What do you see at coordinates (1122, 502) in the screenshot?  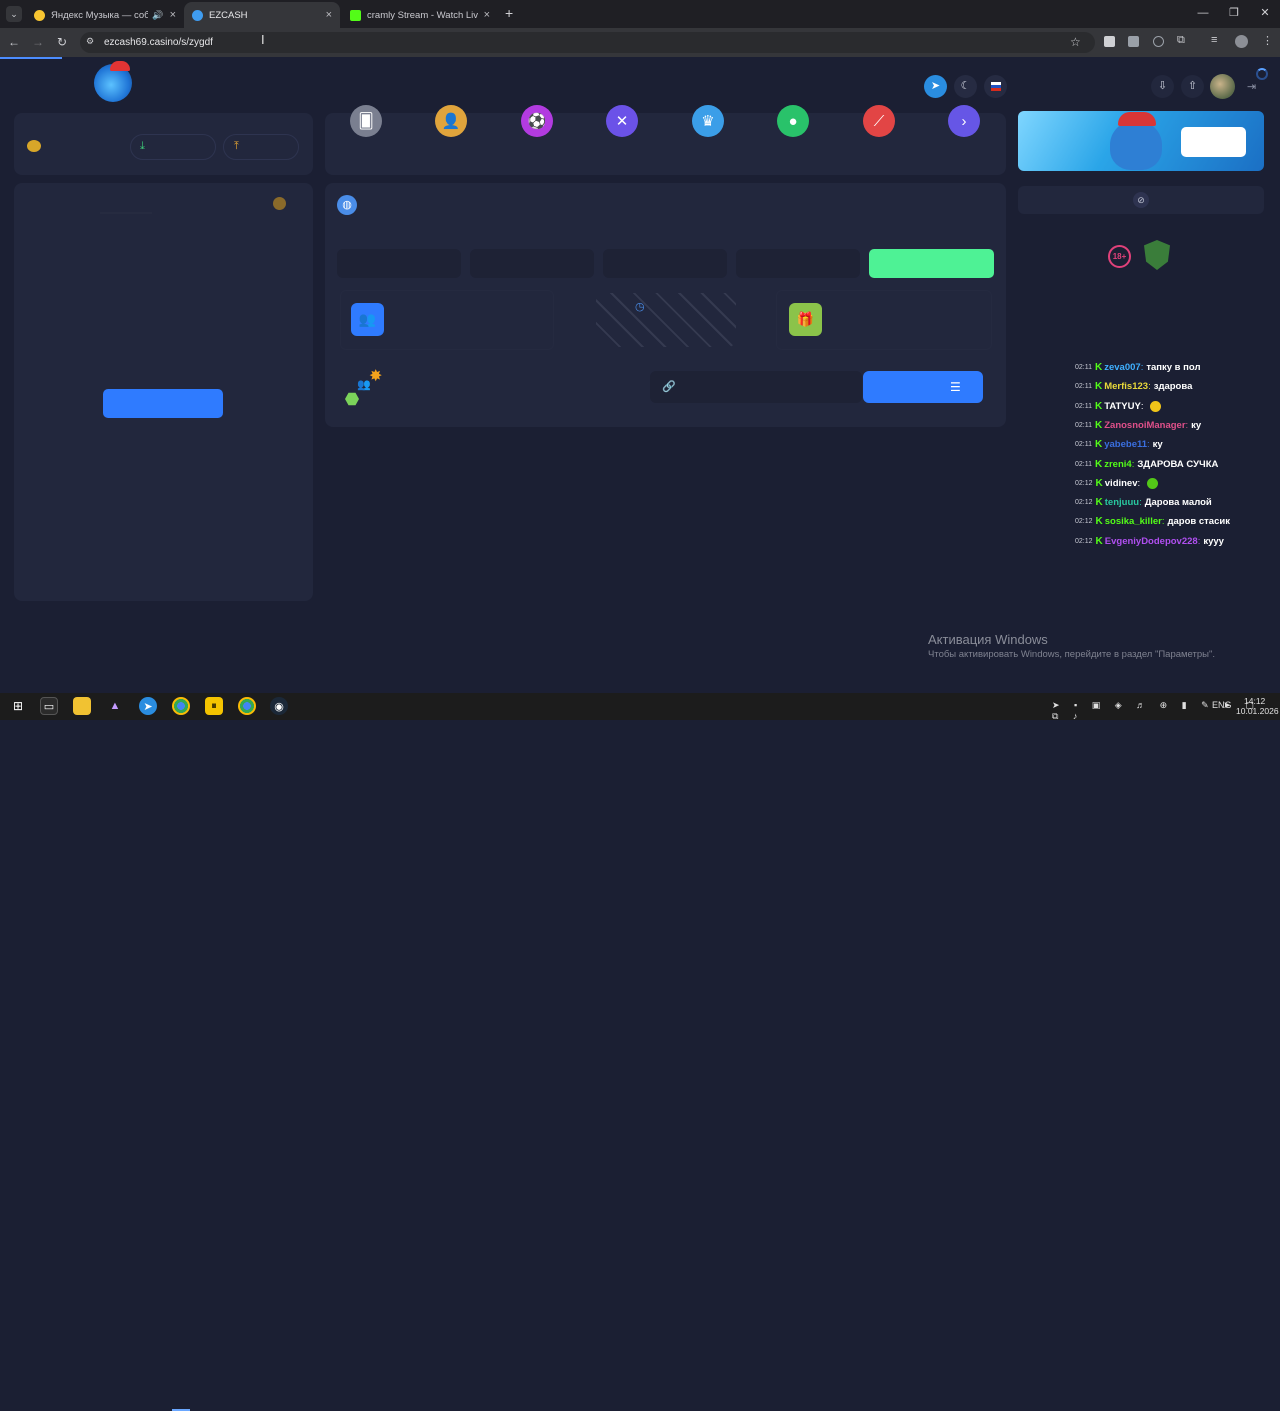 I see `chat-username: tenjuuu` at bounding box center [1122, 502].